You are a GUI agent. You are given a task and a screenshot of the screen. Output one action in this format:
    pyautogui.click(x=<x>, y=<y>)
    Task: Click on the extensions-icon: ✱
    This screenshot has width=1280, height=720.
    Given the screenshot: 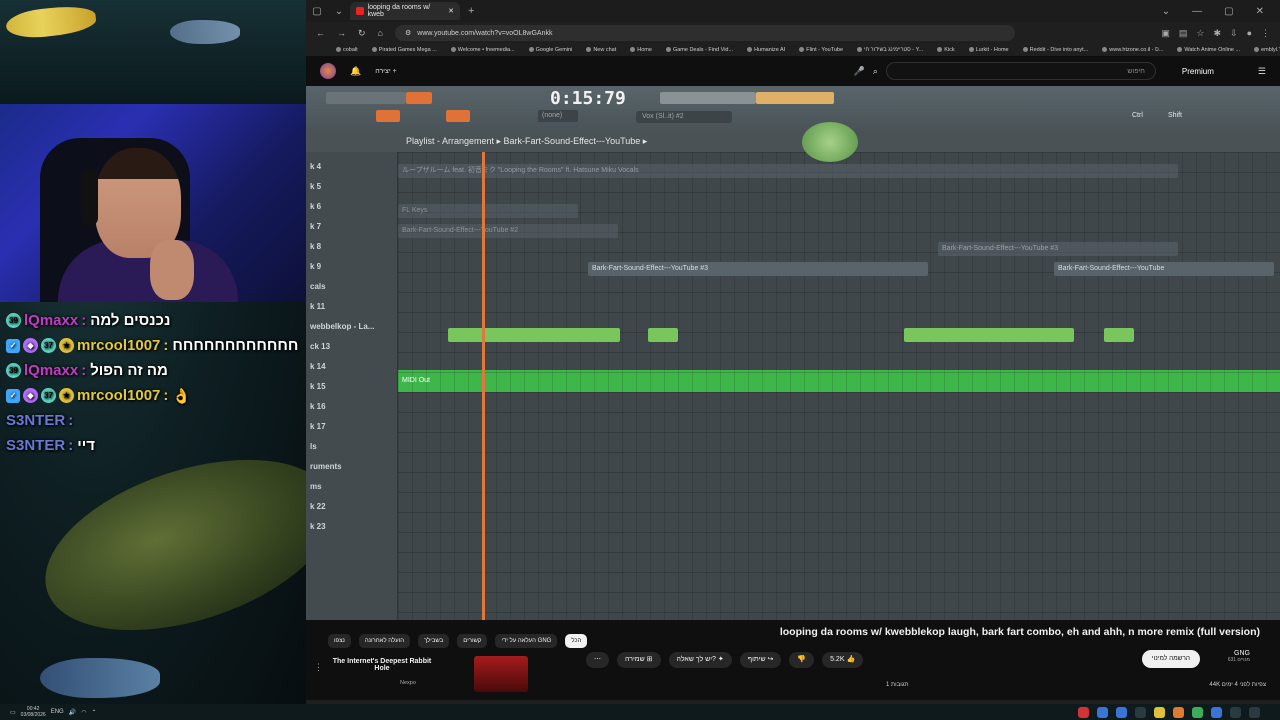 What is the action you would take?
    pyautogui.click(x=1217, y=33)
    